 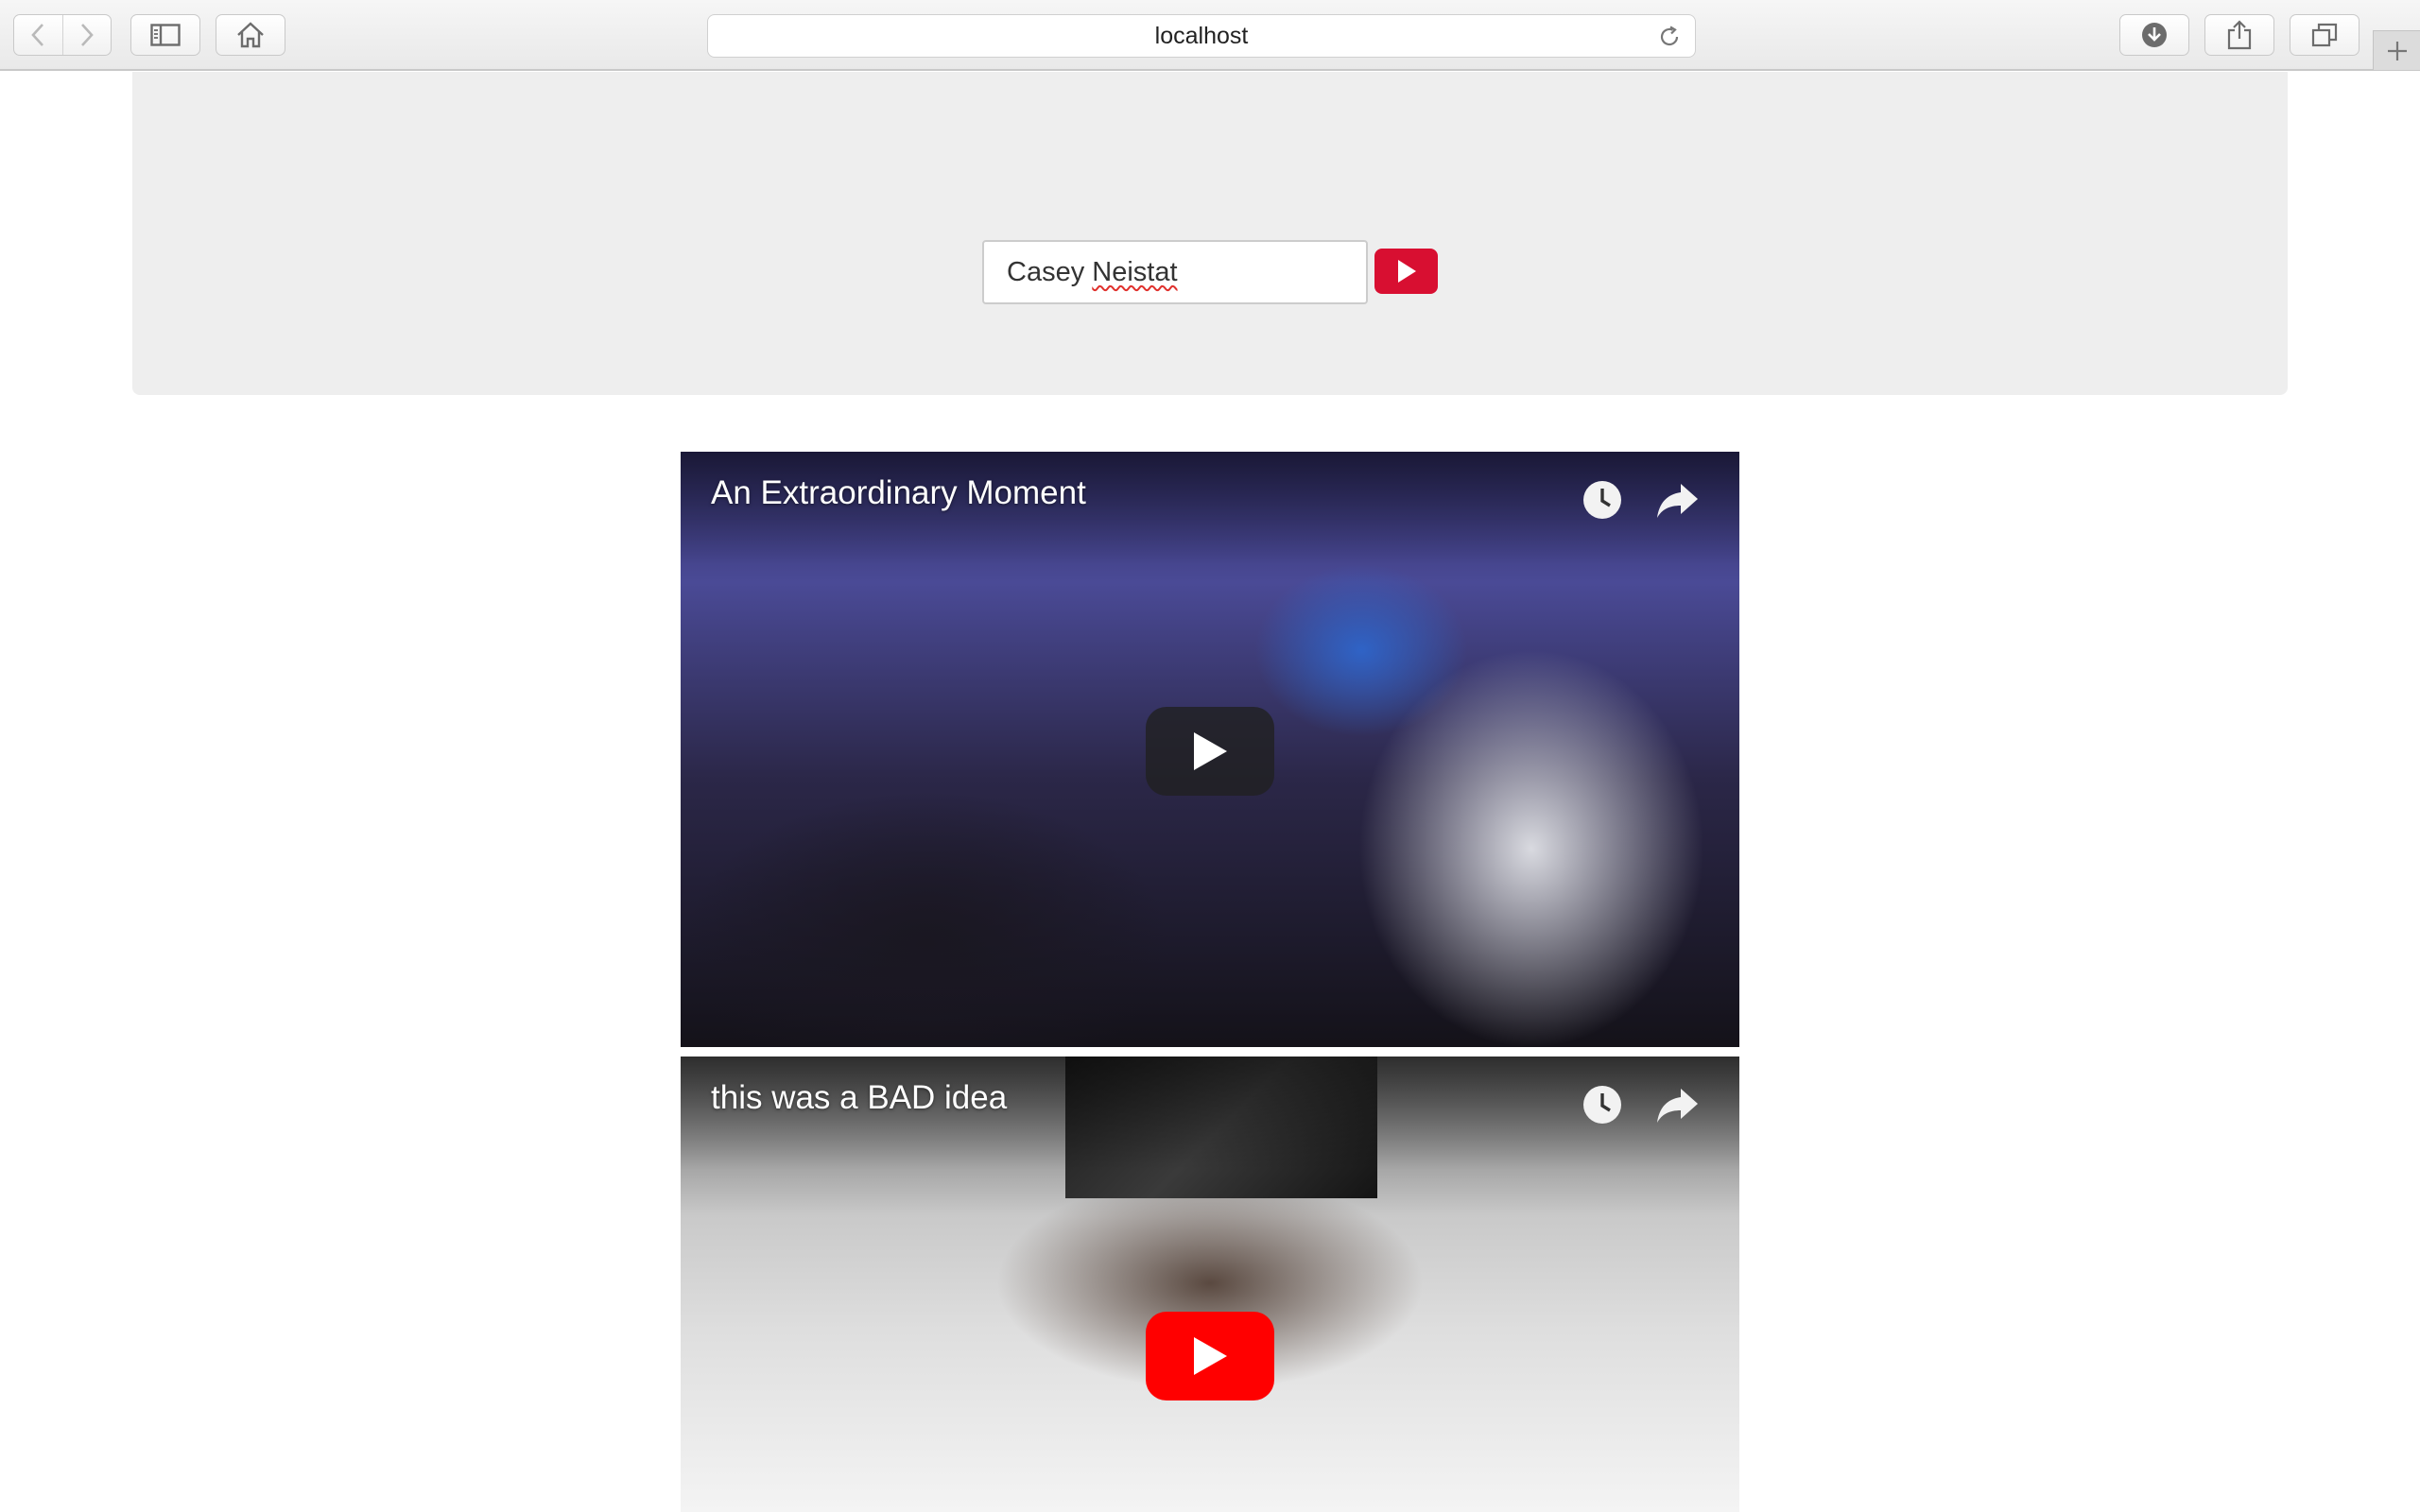 I want to click on tab-overview-button, so click(x=2325, y=35).